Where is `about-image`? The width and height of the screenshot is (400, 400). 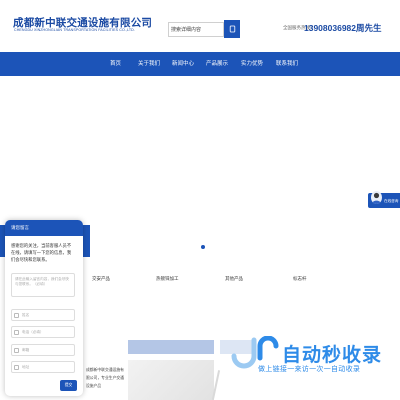
about-image is located at coordinates (171, 380).